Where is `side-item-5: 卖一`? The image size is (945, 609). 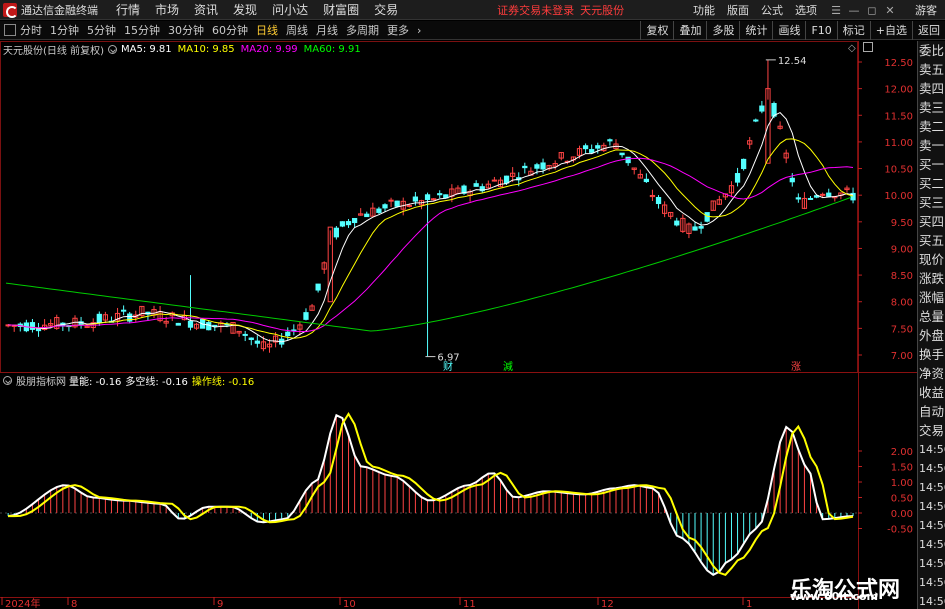 side-item-5: 卖一 is located at coordinates (931, 145).